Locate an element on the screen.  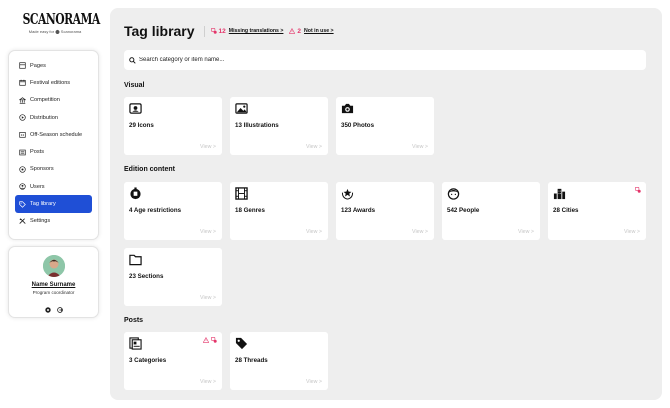
user-name: Name Surname is located at coordinates (53, 285).